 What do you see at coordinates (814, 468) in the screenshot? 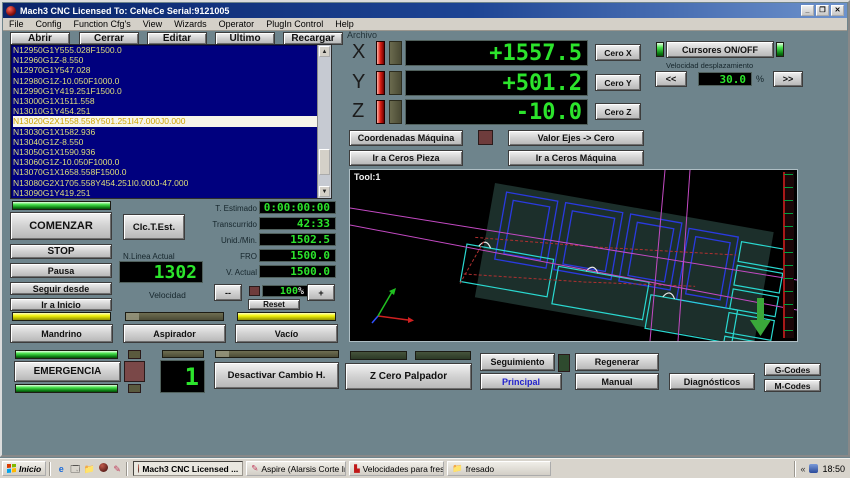
I see `tray-network-icon` at bounding box center [814, 468].